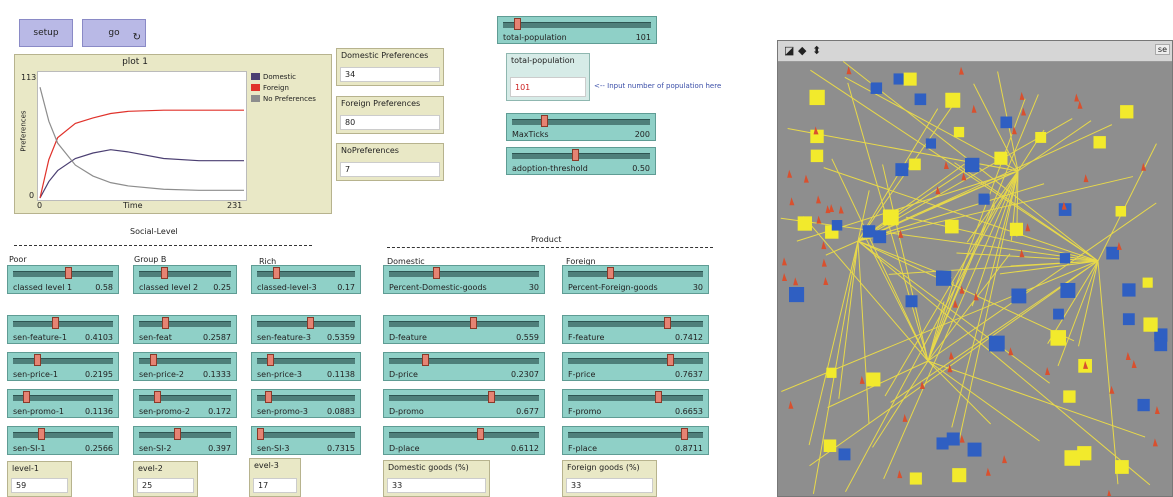 This screenshot has height=497, width=1173. Describe the element at coordinates (306, 403) in the screenshot. I see `slider: sen-promo-3 0.0883` at that location.